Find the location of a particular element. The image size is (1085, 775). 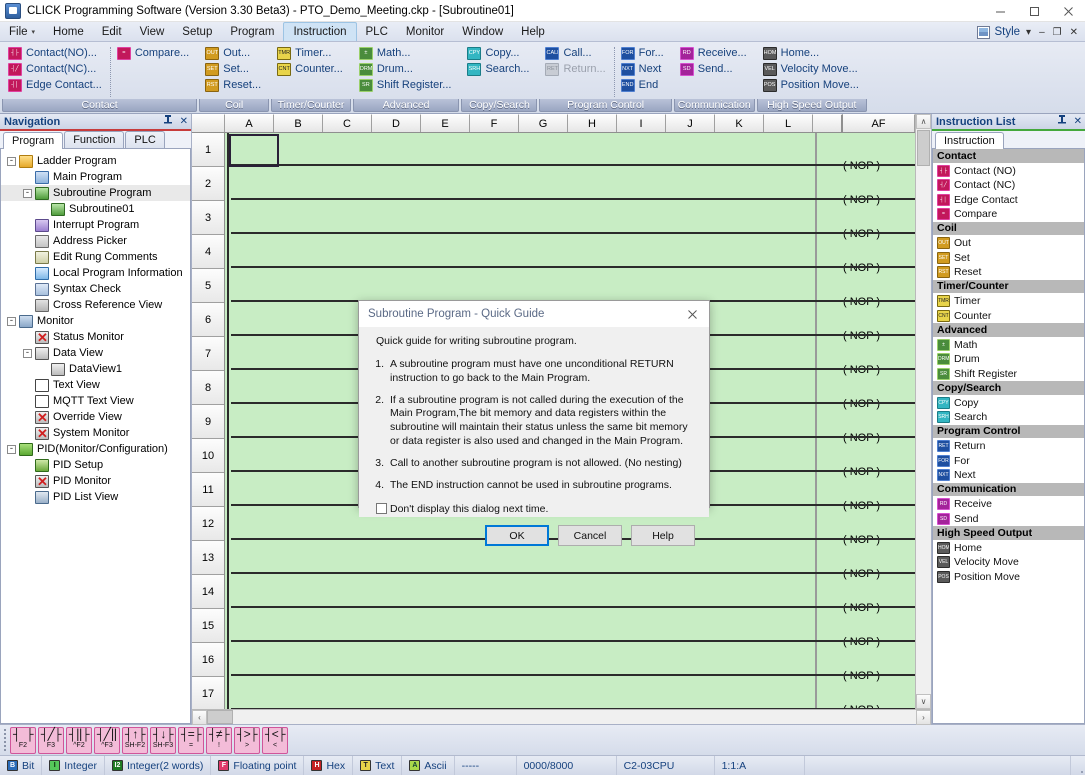

toolbar-button-compare-not-equal: ┤≠├! is located at coordinates (219, 740).